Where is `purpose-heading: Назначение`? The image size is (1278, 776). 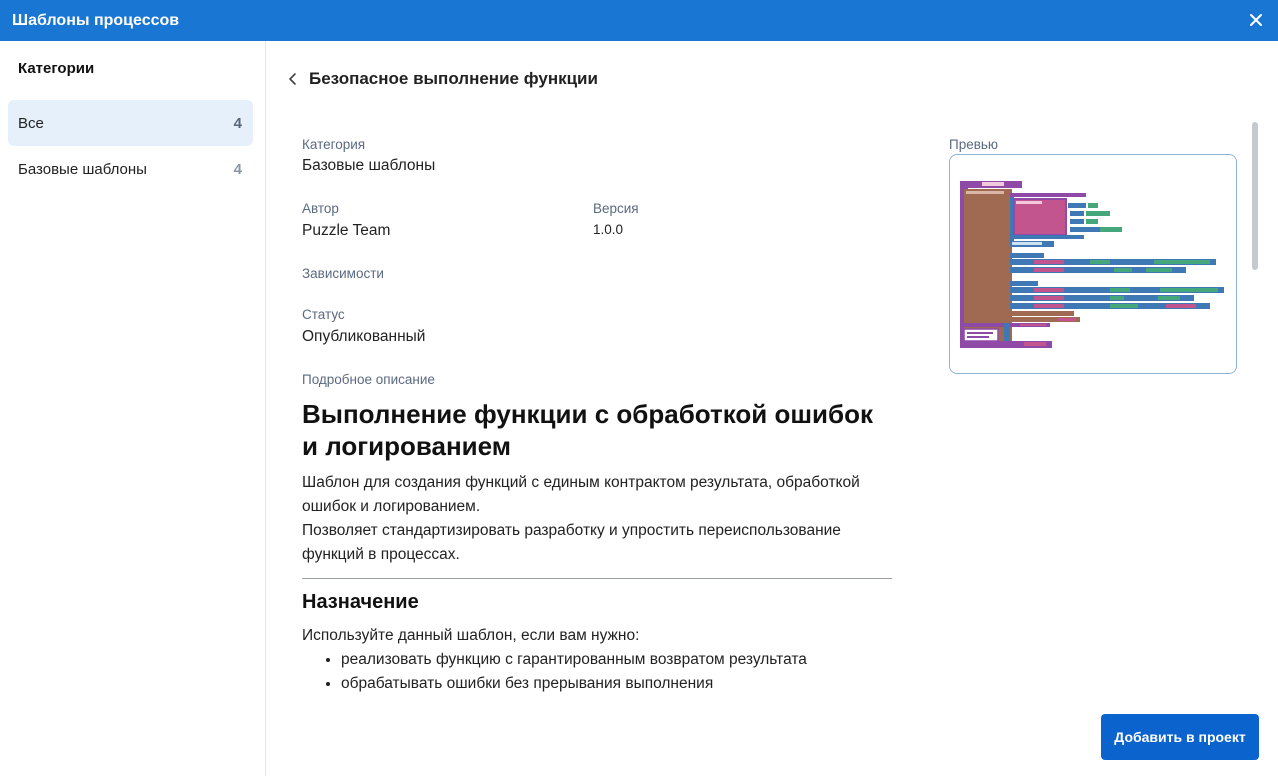 purpose-heading: Назначение is located at coordinates (360, 602).